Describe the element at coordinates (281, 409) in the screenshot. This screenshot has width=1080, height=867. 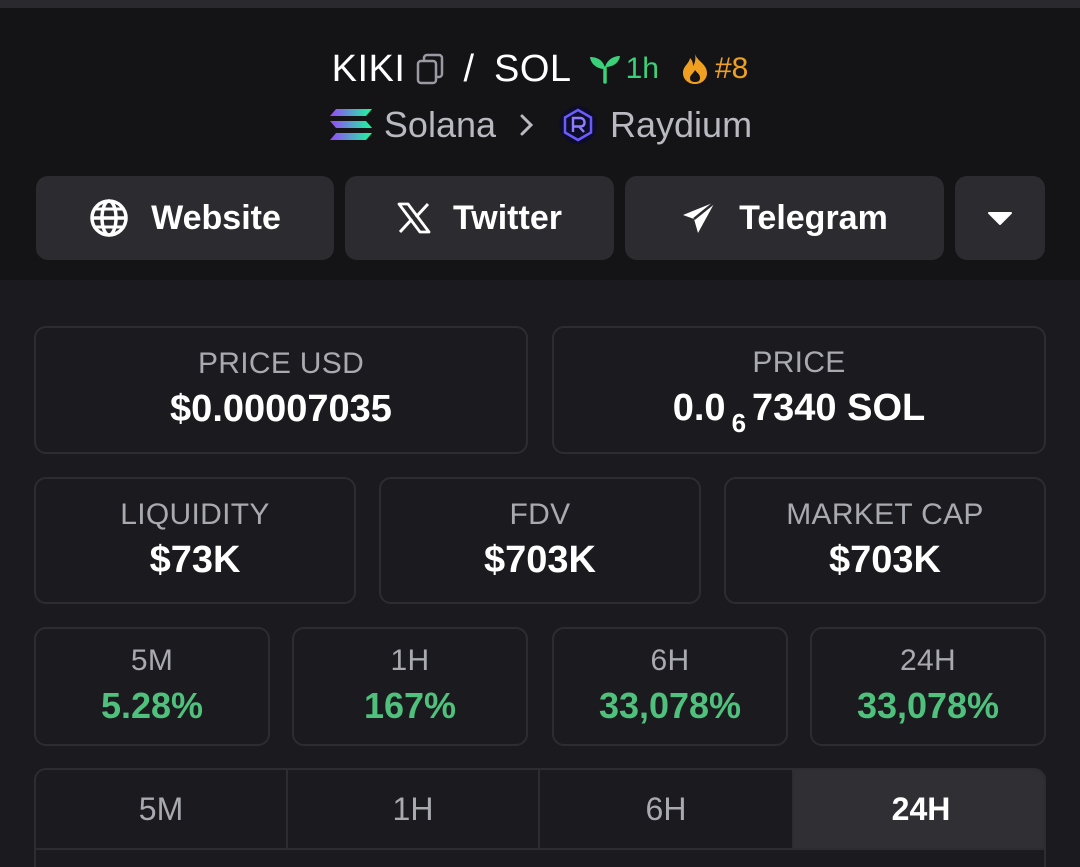
I see `price-usd-value: $0.00007035` at that location.